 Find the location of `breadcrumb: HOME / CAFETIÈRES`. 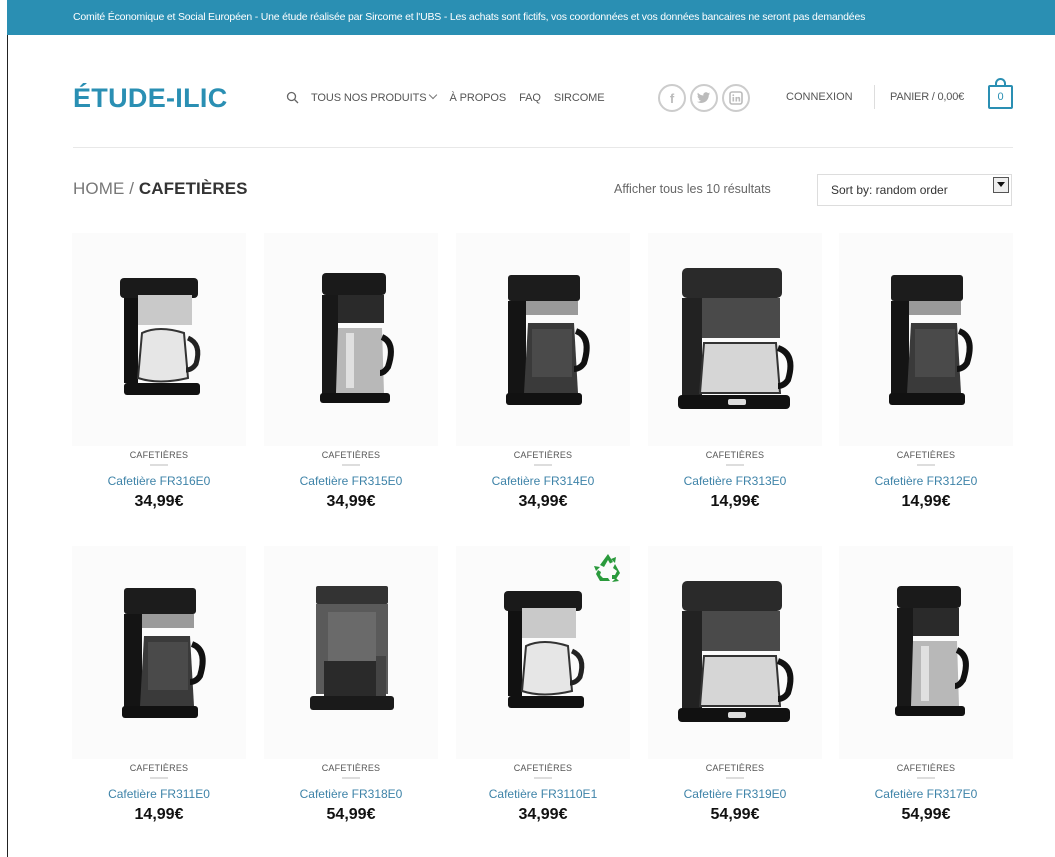

breadcrumb: HOME / CAFETIÈRES is located at coordinates (160, 189).